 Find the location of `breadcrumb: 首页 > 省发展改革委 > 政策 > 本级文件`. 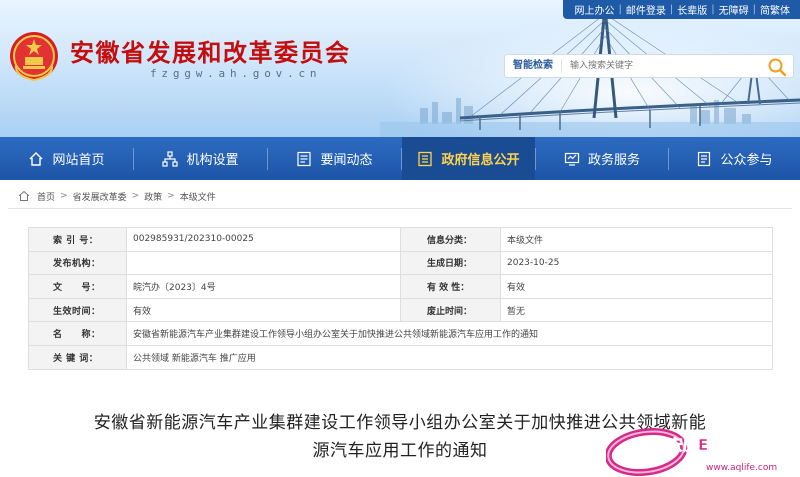

breadcrumb: 首页 > 省发展改革委 > 政策 > 本级文件 is located at coordinates (400, 196).